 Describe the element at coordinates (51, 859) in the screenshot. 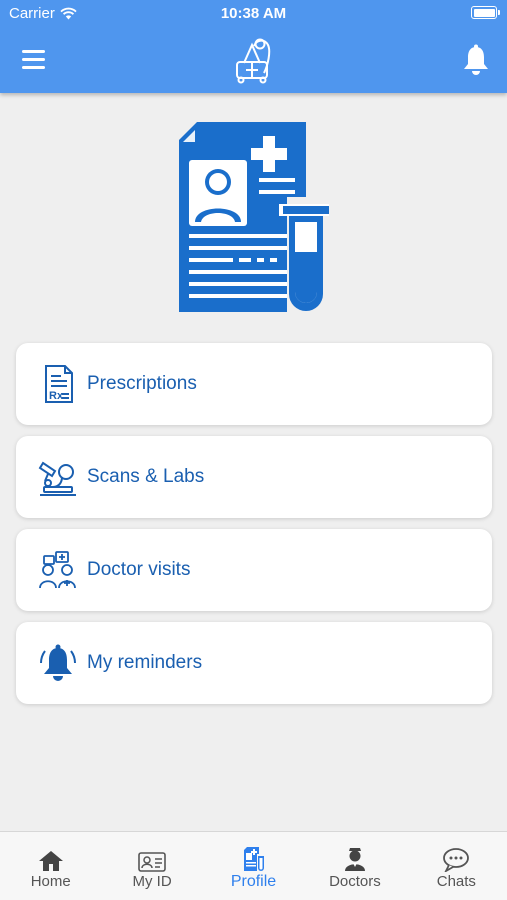

I see `home-icon` at that location.